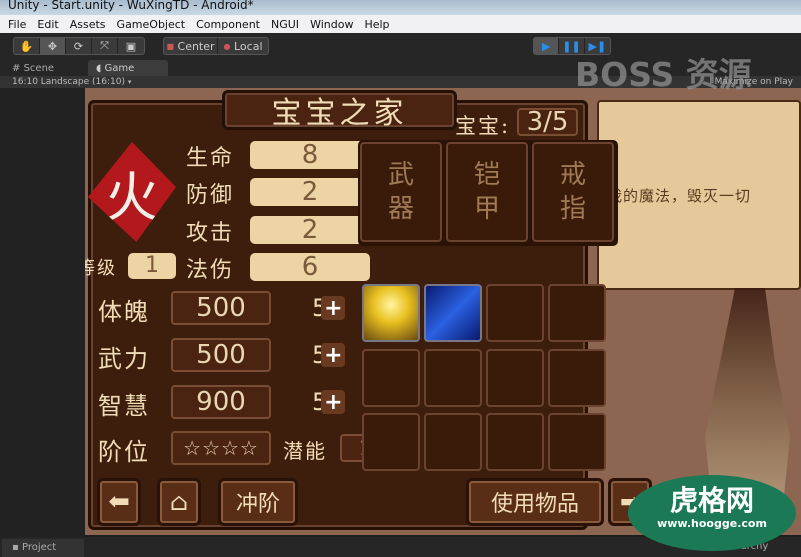 Image resolution: width=801 pixels, height=557 pixels. Describe the element at coordinates (572, 175) in the screenshot. I see `slot-label: 戒` at that location.